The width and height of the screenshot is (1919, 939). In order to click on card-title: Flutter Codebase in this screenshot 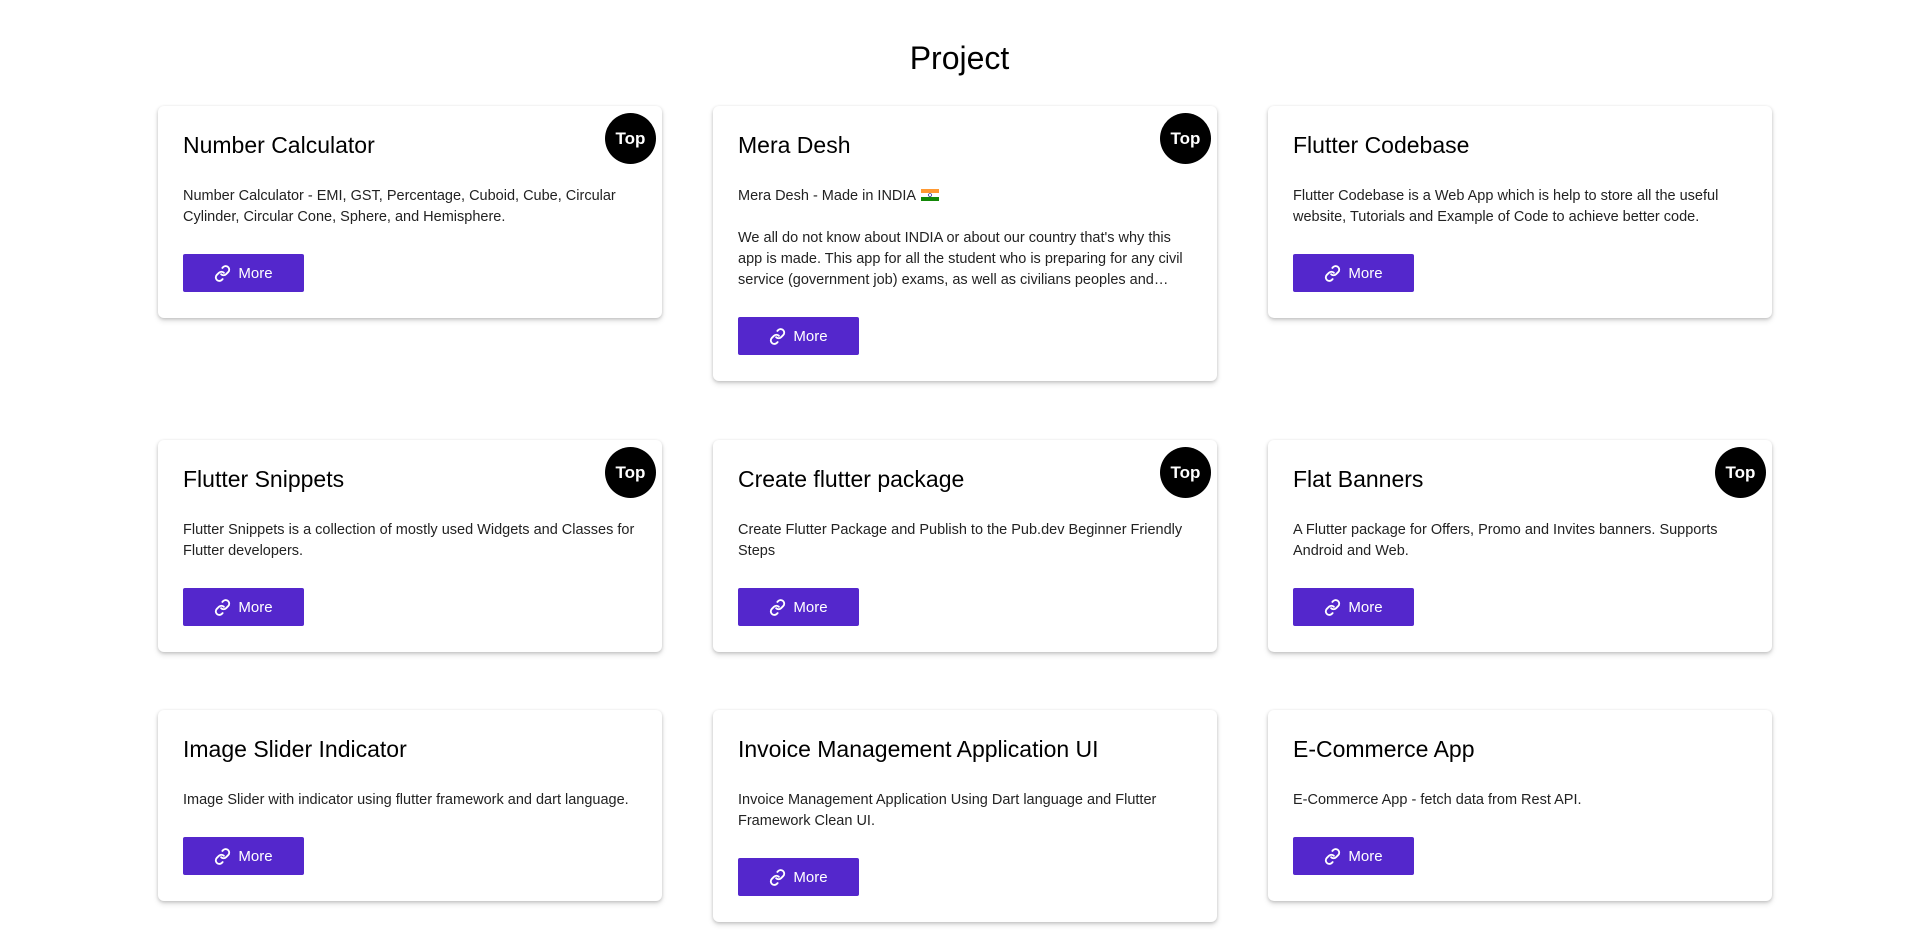, I will do `click(1381, 145)`.